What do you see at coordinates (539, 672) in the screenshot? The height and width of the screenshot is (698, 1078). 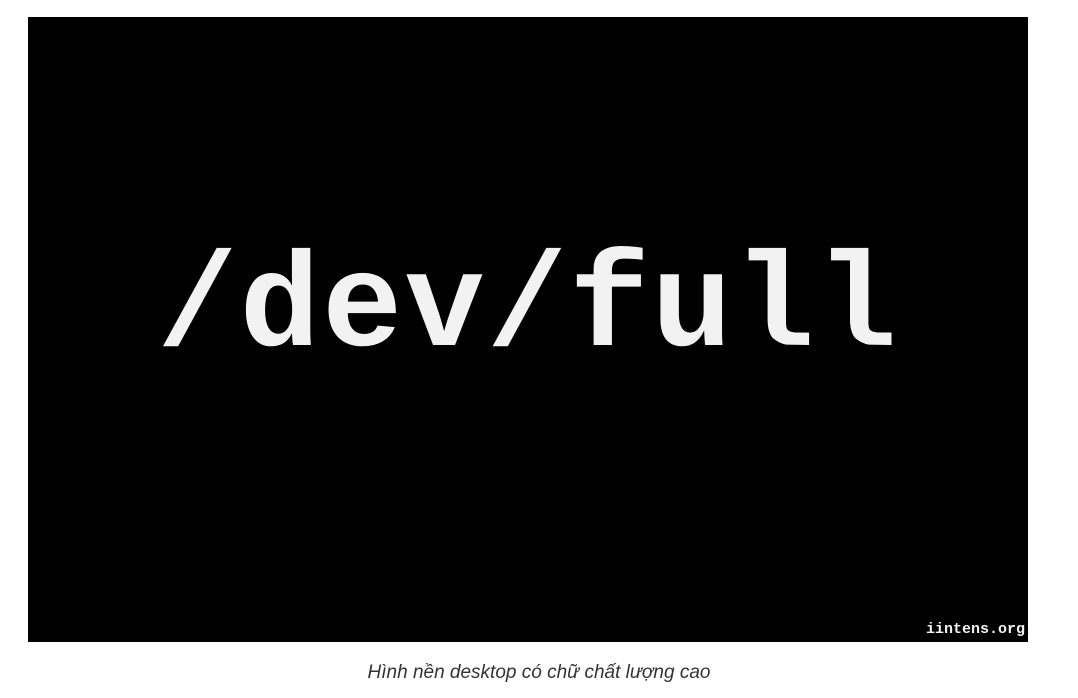 I see `figure-caption: Hình nền desktop có chữ chất lượng cao` at bounding box center [539, 672].